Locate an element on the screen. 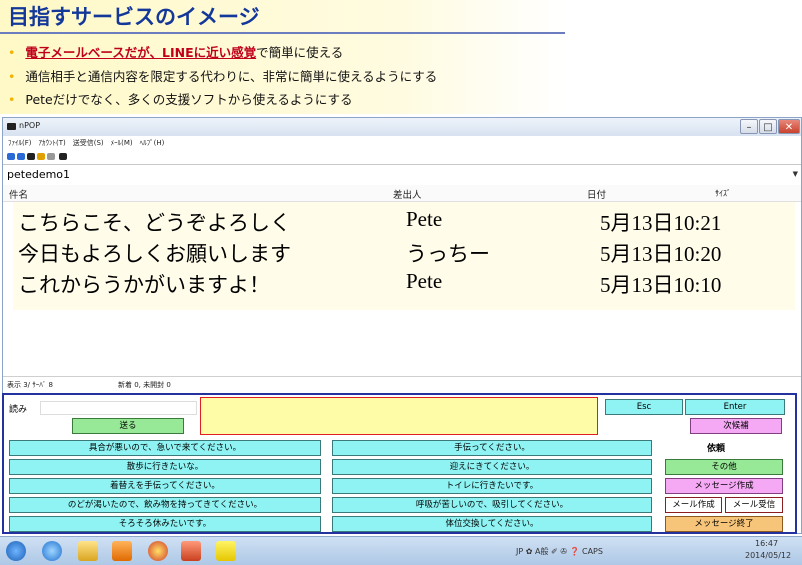  phrase-button: のどが渇いたので、飲み物を持ってきてください。 is located at coordinates (165, 505).